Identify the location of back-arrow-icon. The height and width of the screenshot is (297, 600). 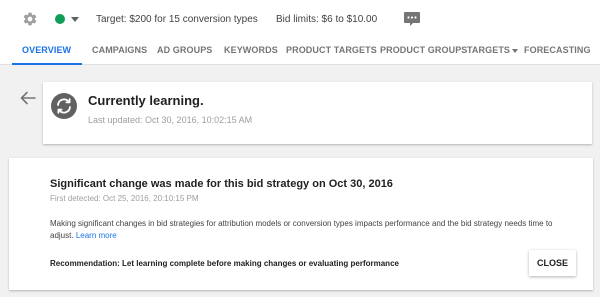
(28, 98).